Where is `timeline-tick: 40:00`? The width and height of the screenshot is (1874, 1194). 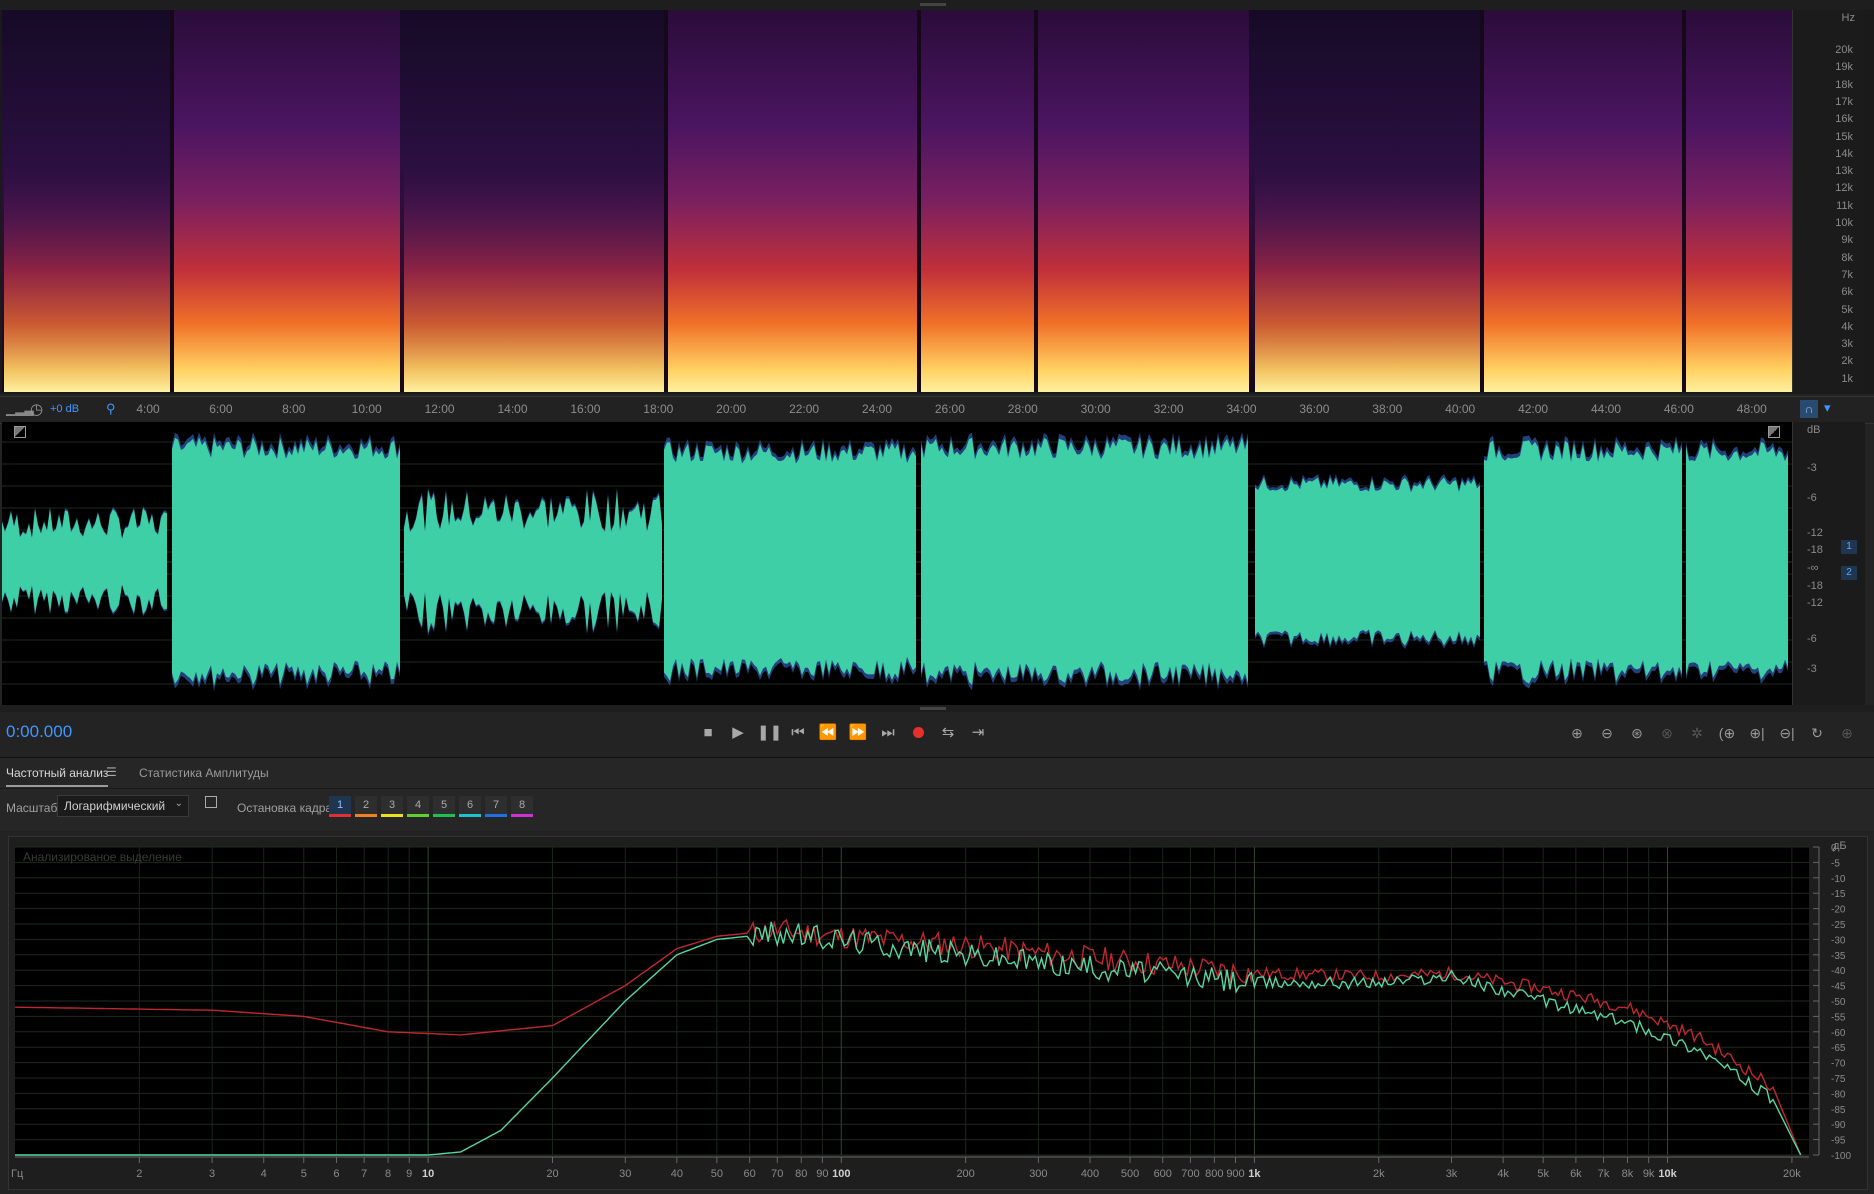 timeline-tick: 40:00 is located at coordinates (1460, 409).